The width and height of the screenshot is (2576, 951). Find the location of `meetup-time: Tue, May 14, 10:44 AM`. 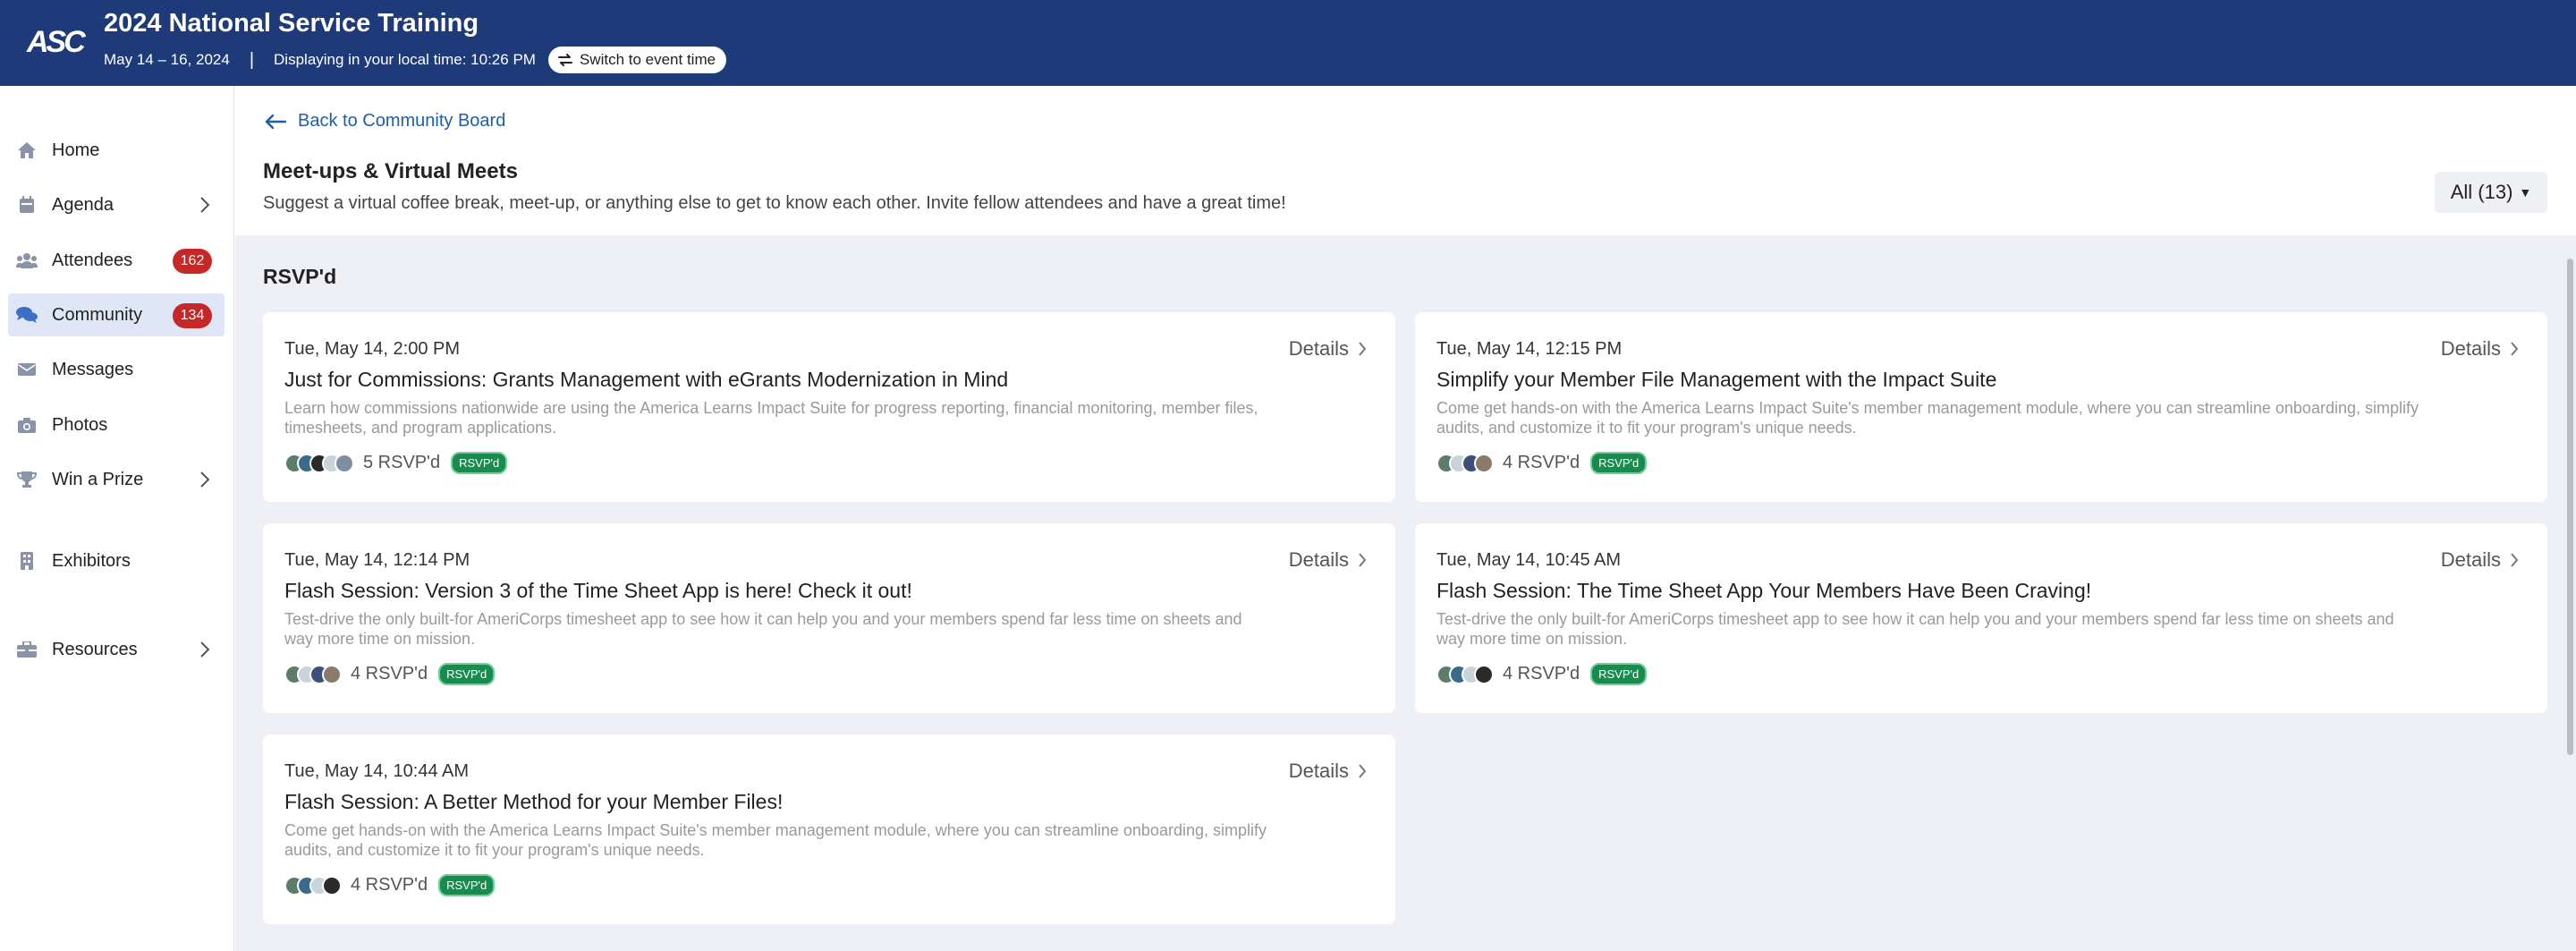

meetup-time: Tue, May 14, 10:44 AM is located at coordinates (377, 771).